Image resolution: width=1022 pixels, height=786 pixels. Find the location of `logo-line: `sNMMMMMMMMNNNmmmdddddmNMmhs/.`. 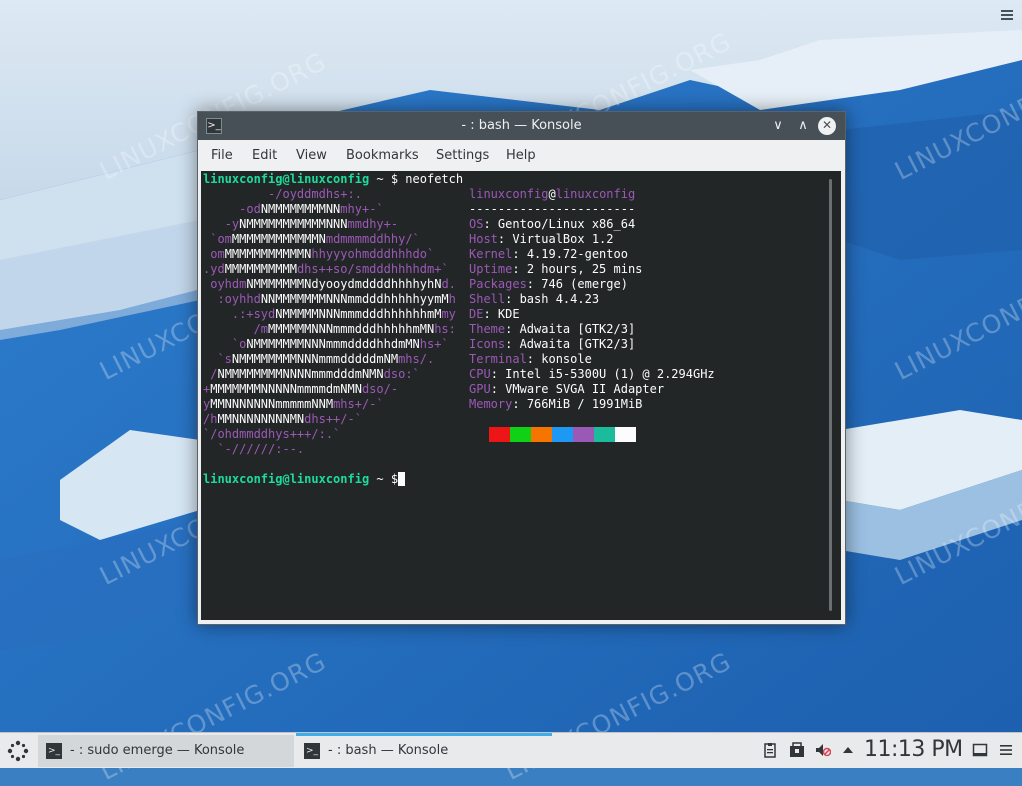

logo-line: `sNMMMMMMMMNNNmmmdddddmNMmhs/. is located at coordinates (326, 359).